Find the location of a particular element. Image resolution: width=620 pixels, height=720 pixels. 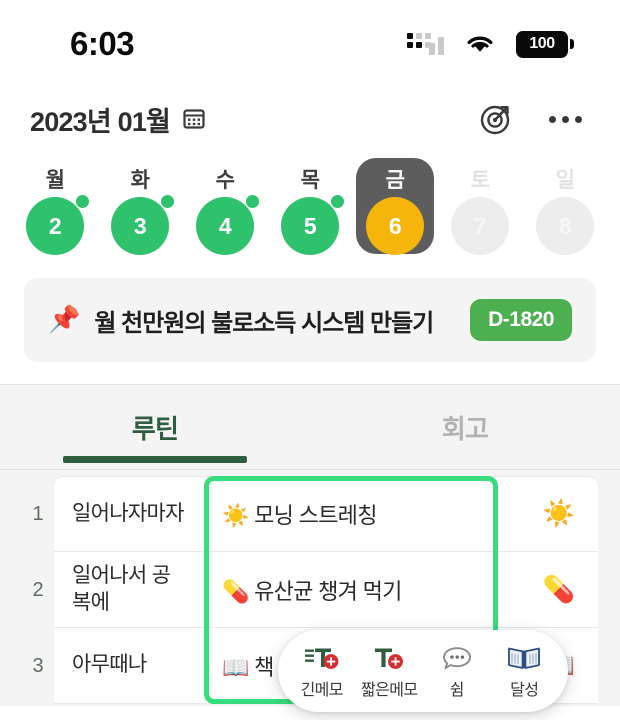

tab-review: 회고 is located at coordinates (465, 427).